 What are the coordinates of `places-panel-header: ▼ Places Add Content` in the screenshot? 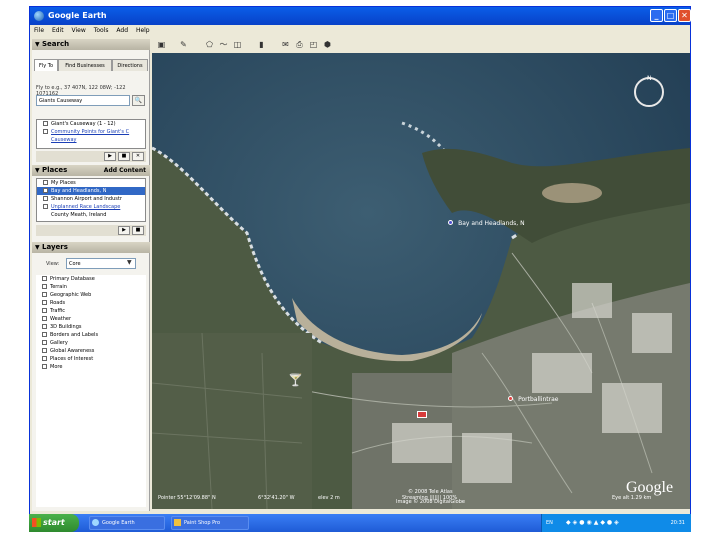 It's located at (91, 170).